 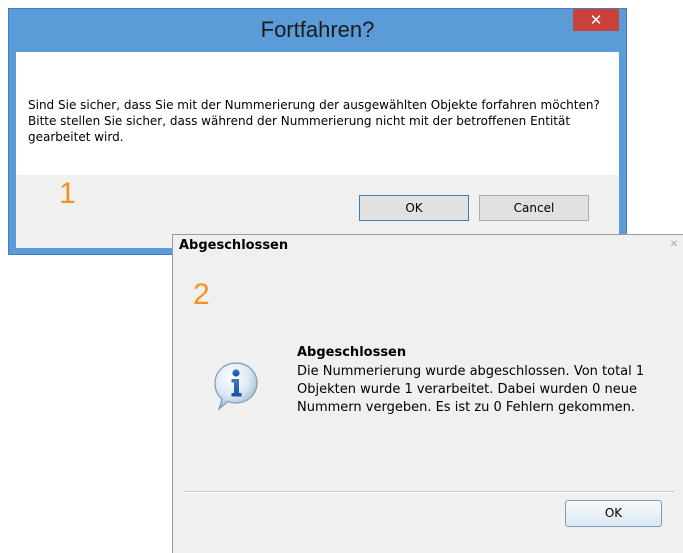 What do you see at coordinates (201, 294) in the screenshot?
I see `step-number-2: 2` at bounding box center [201, 294].